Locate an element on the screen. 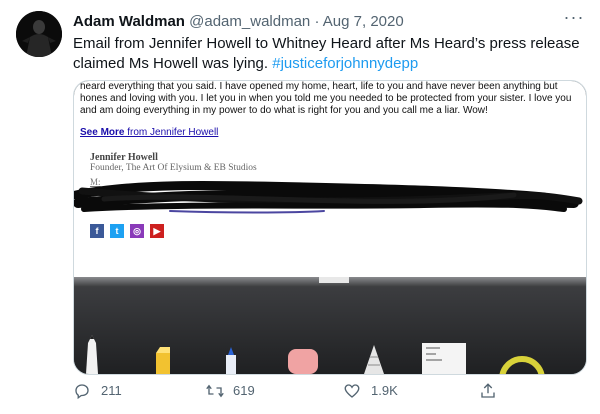  avatar is located at coordinates (39, 34).